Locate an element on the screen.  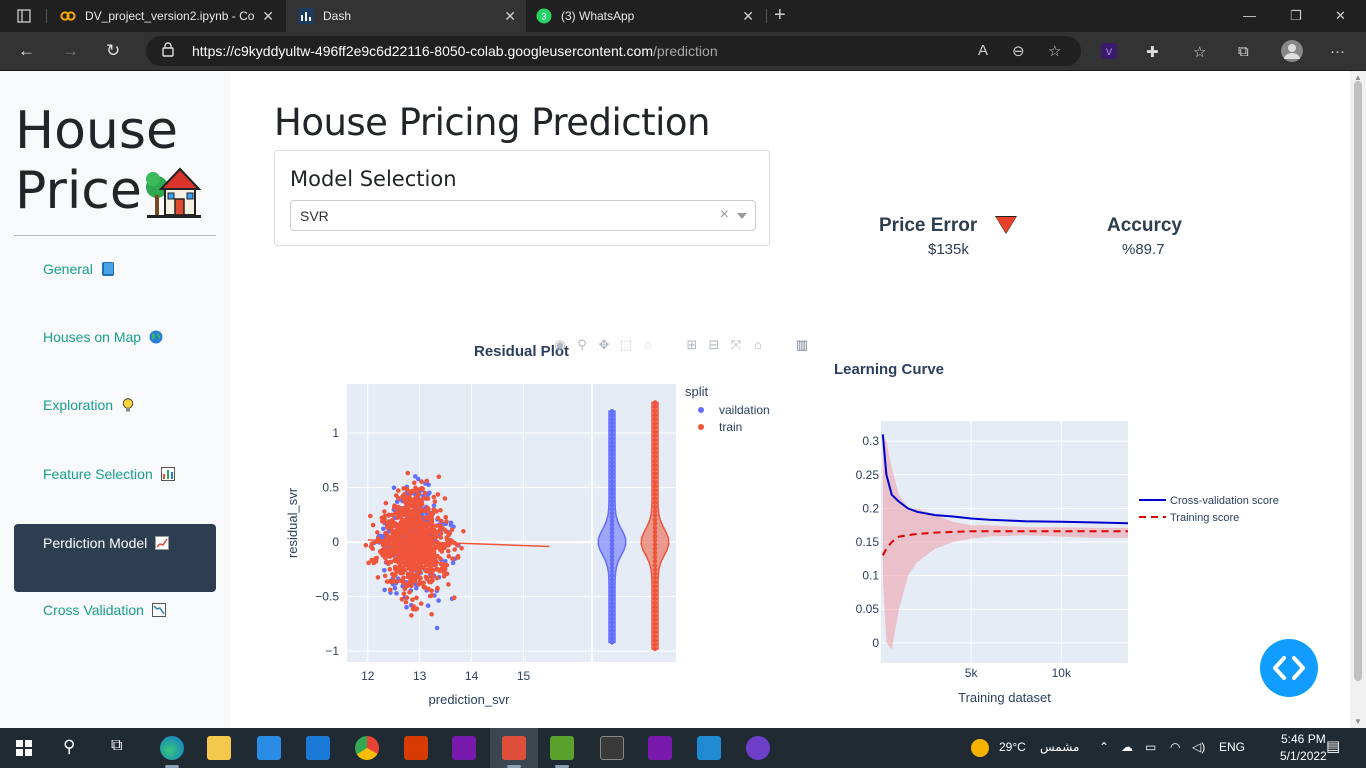
clock: 5:46 PM 5/1/2022 is located at coordinates (1303, 748).